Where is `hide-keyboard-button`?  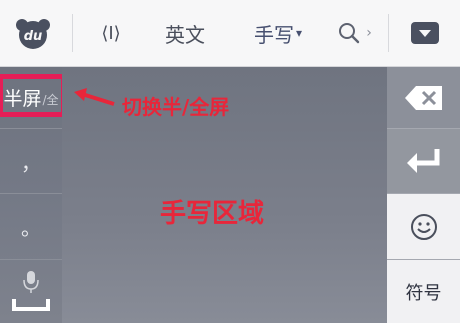
hide-keyboard-button is located at coordinates (424, 33).